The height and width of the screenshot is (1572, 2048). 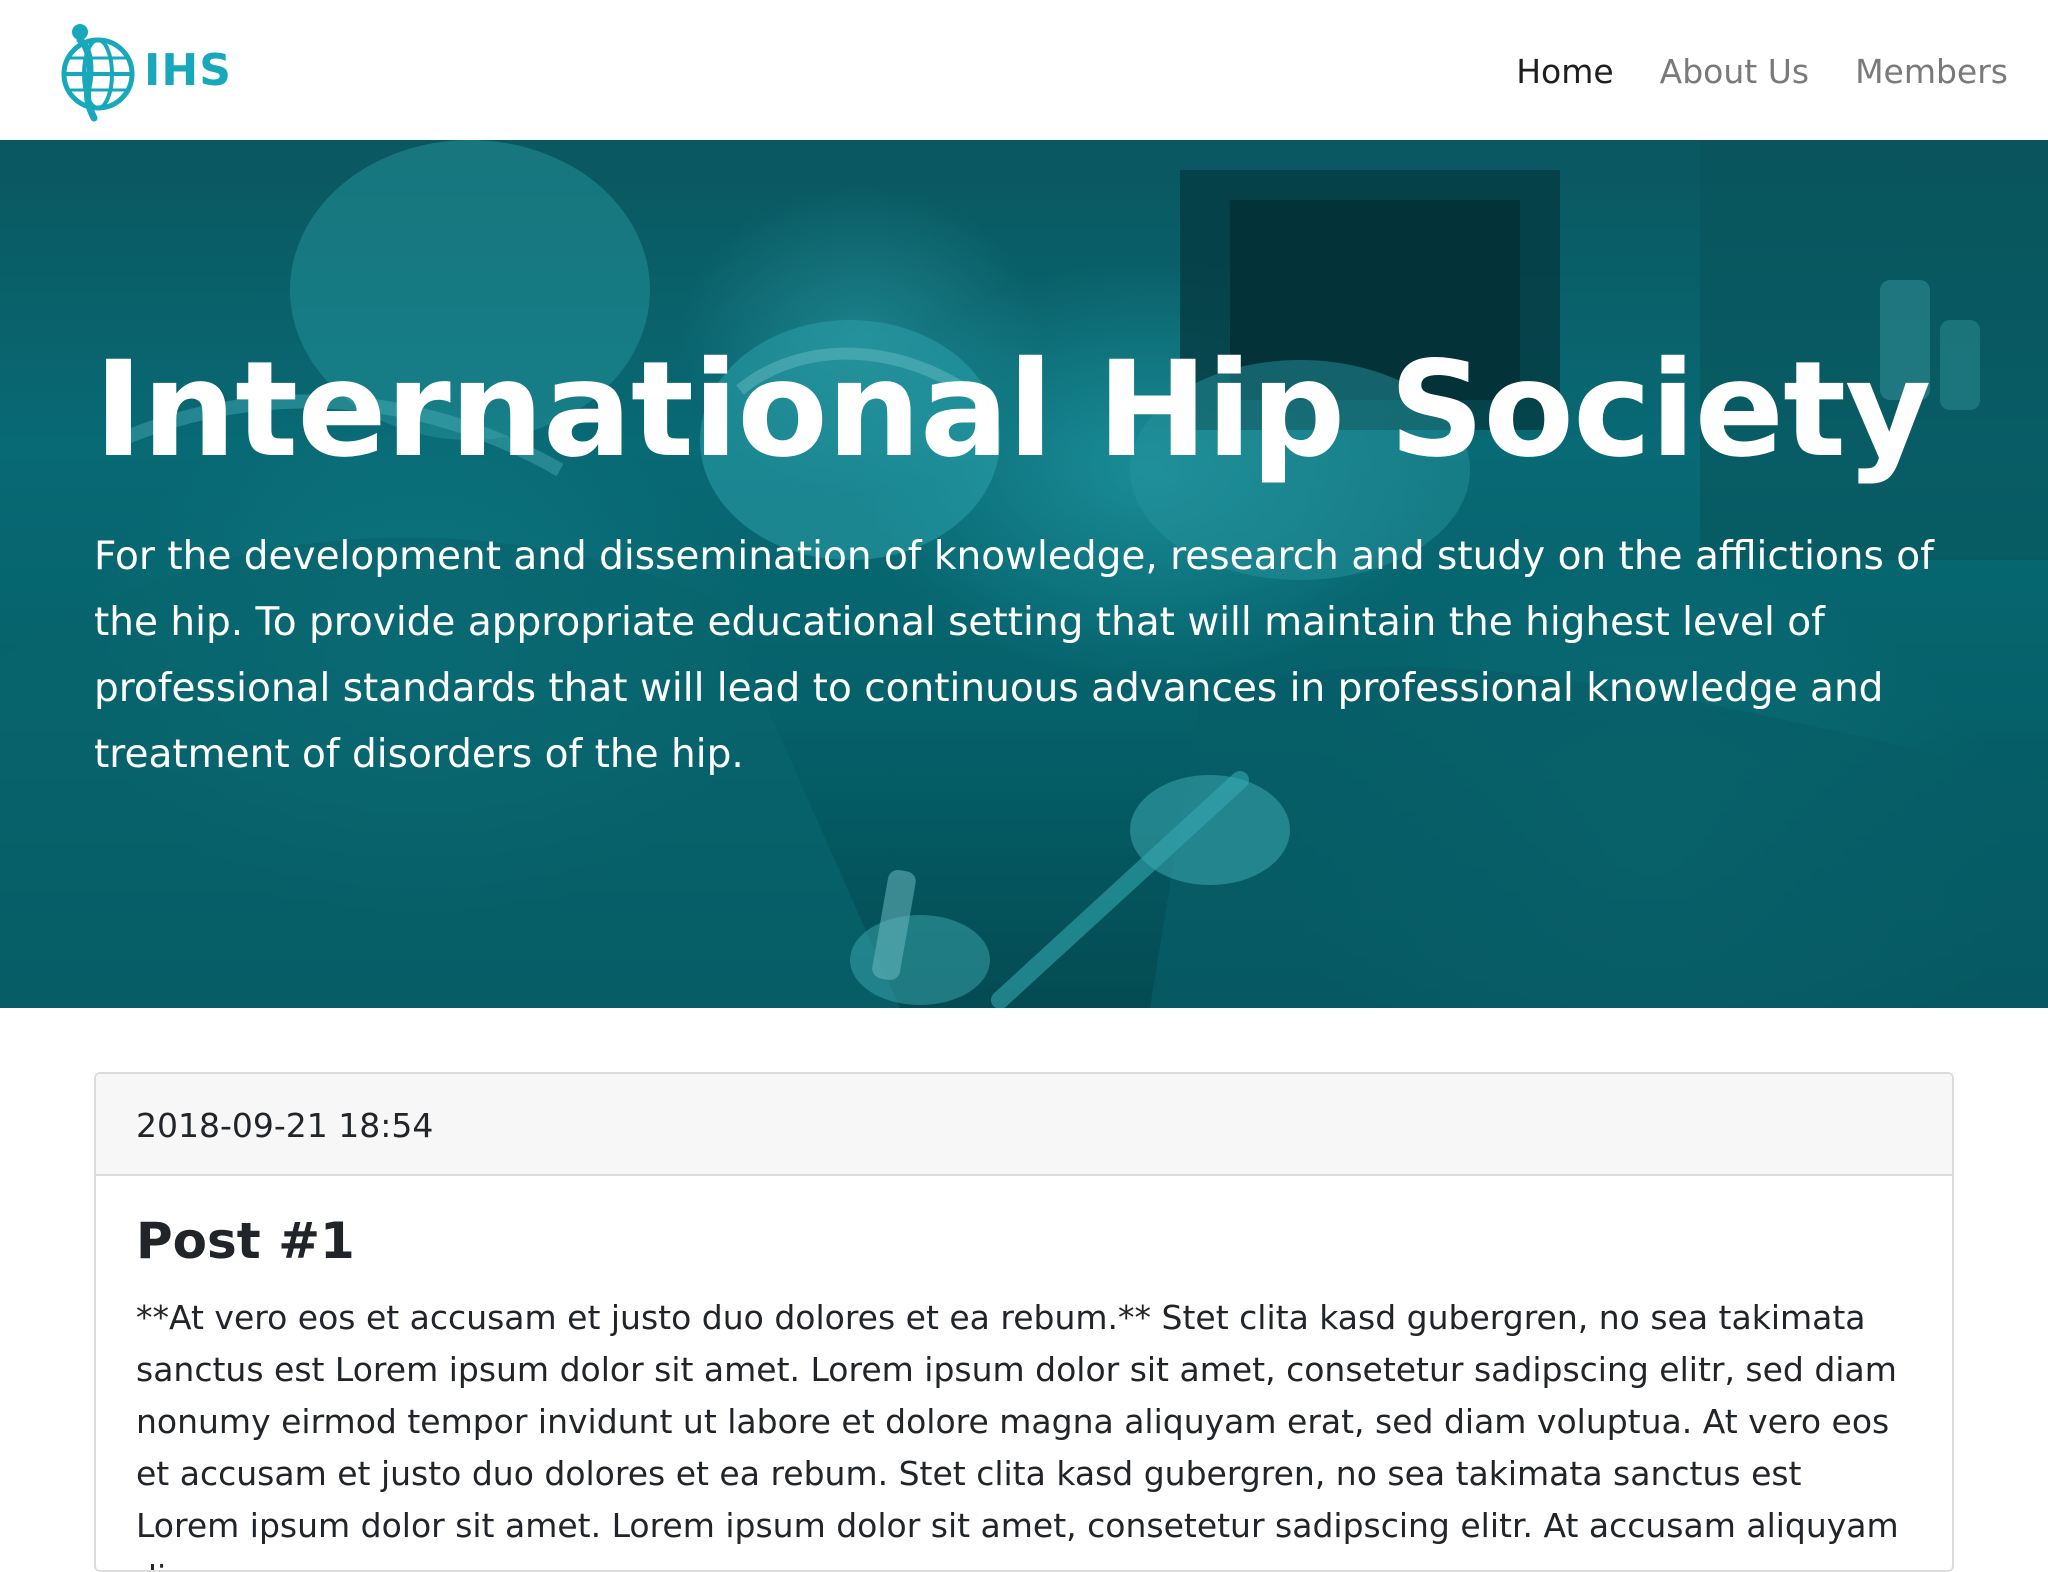 I want to click on nav-item-about-us: About Us, so click(x=1734, y=71).